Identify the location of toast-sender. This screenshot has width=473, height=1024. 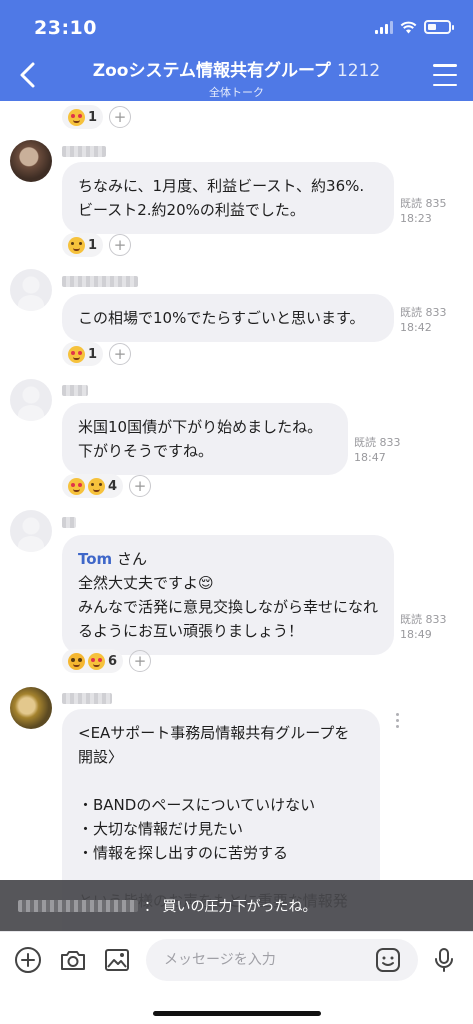
(78, 905).